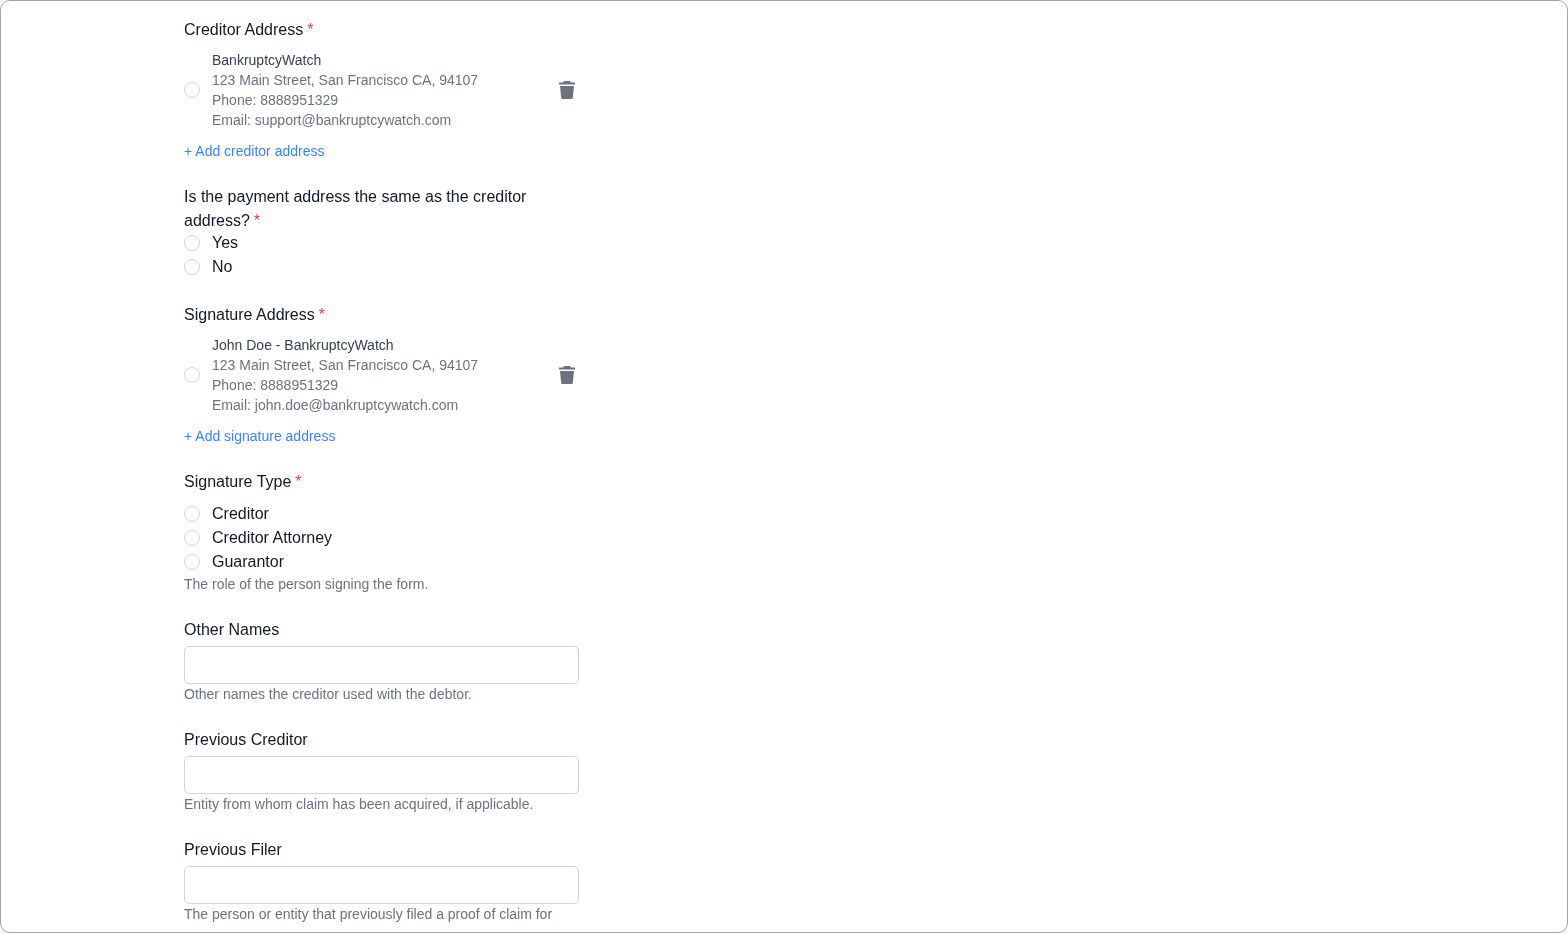 The width and height of the screenshot is (1568, 933). What do you see at coordinates (225, 243) in the screenshot?
I see `option-label: Yes` at bounding box center [225, 243].